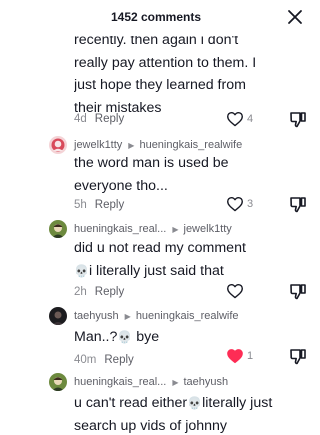 The width and height of the screenshot is (320, 435). I want to click on comment-text: Man..?💀 bye, so click(117, 337).